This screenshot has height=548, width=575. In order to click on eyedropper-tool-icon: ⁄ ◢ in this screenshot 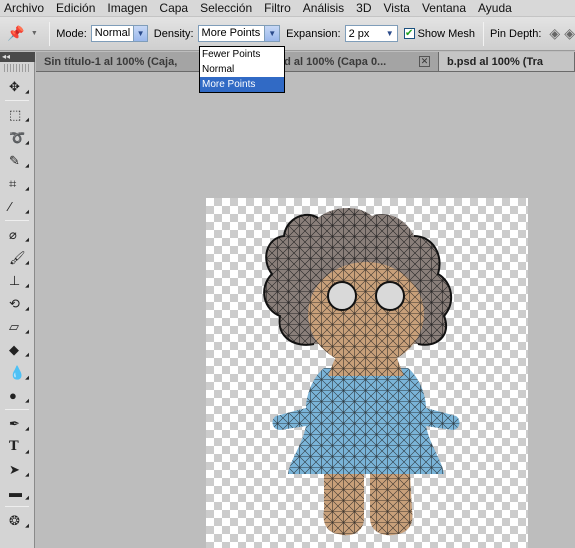, I will do `click(17, 206)`.